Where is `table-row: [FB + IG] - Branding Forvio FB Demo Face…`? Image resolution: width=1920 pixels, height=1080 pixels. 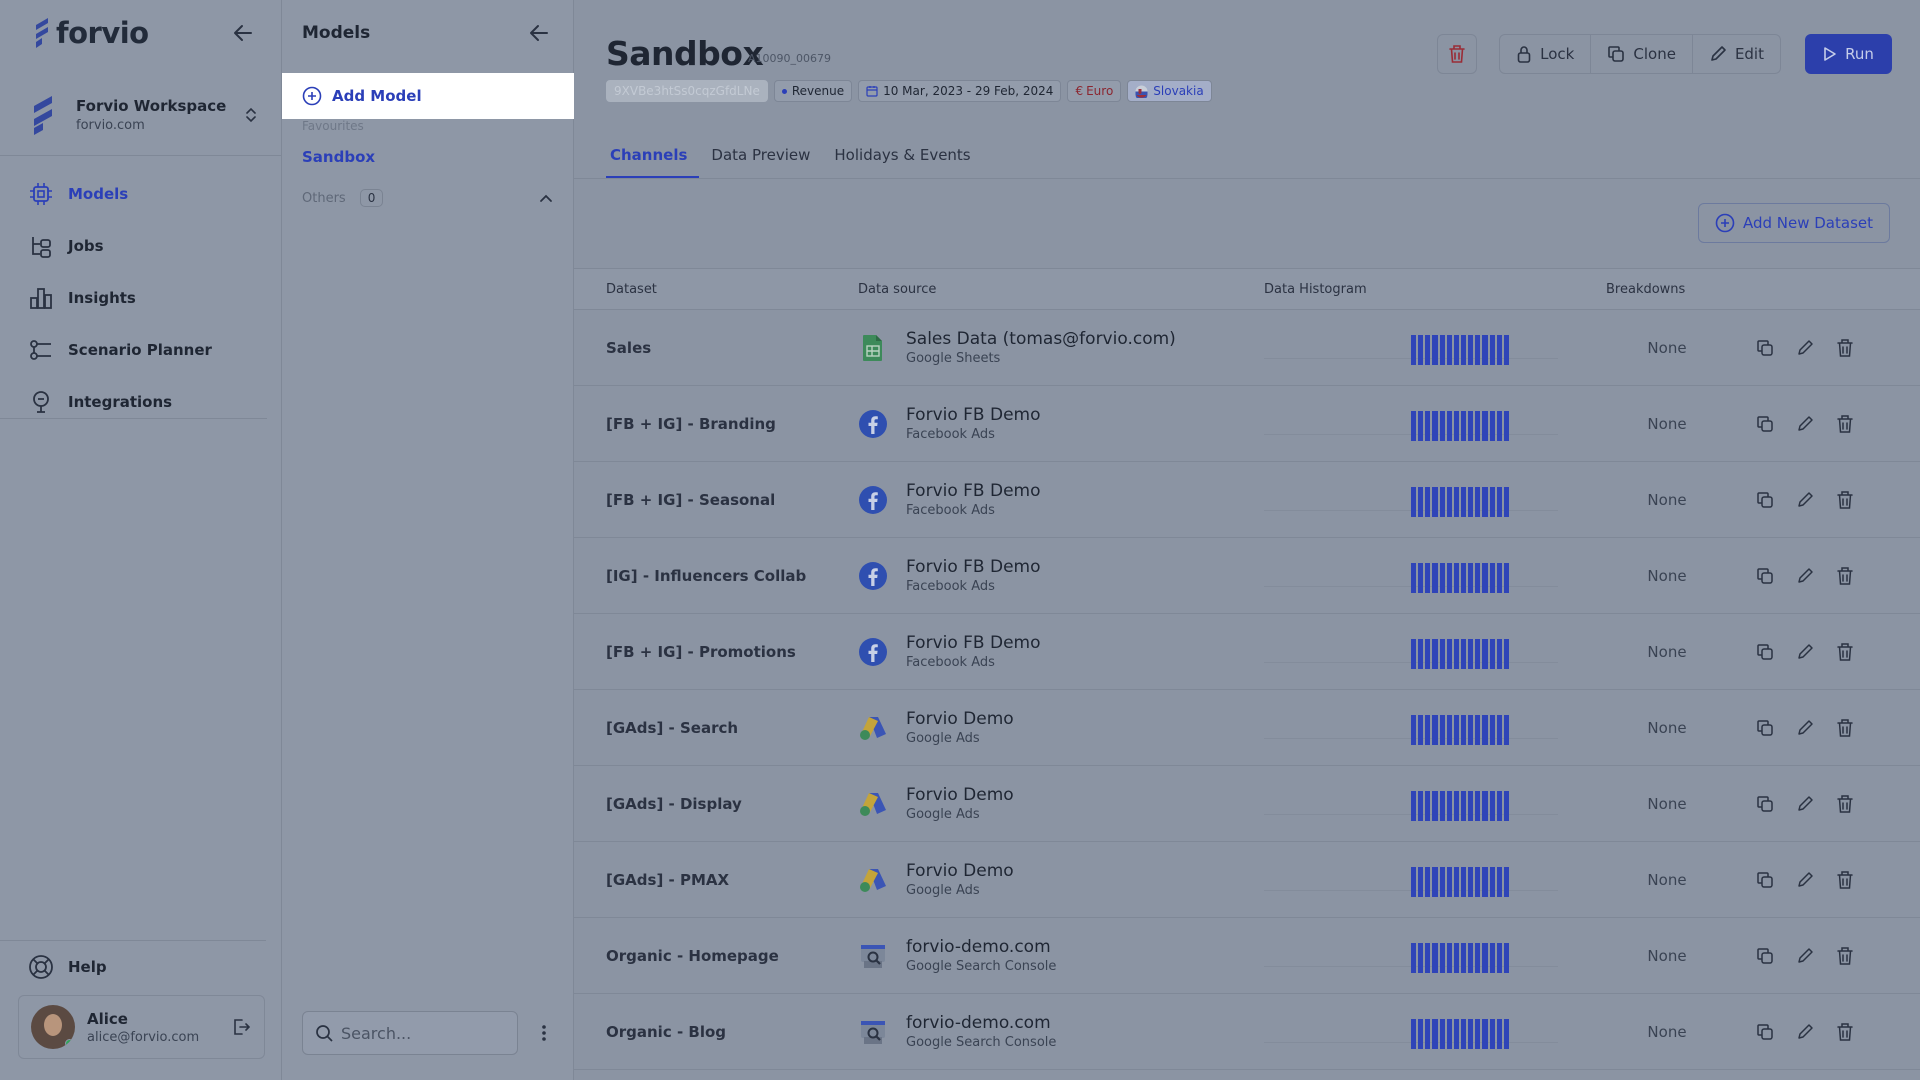 table-row: [FB + IG] - Branding Forvio FB Demo Face… is located at coordinates (1247, 424).